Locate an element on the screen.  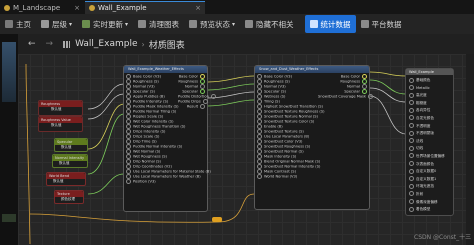
param-value: 颜色纹理 is located at coordinates (68, 199).